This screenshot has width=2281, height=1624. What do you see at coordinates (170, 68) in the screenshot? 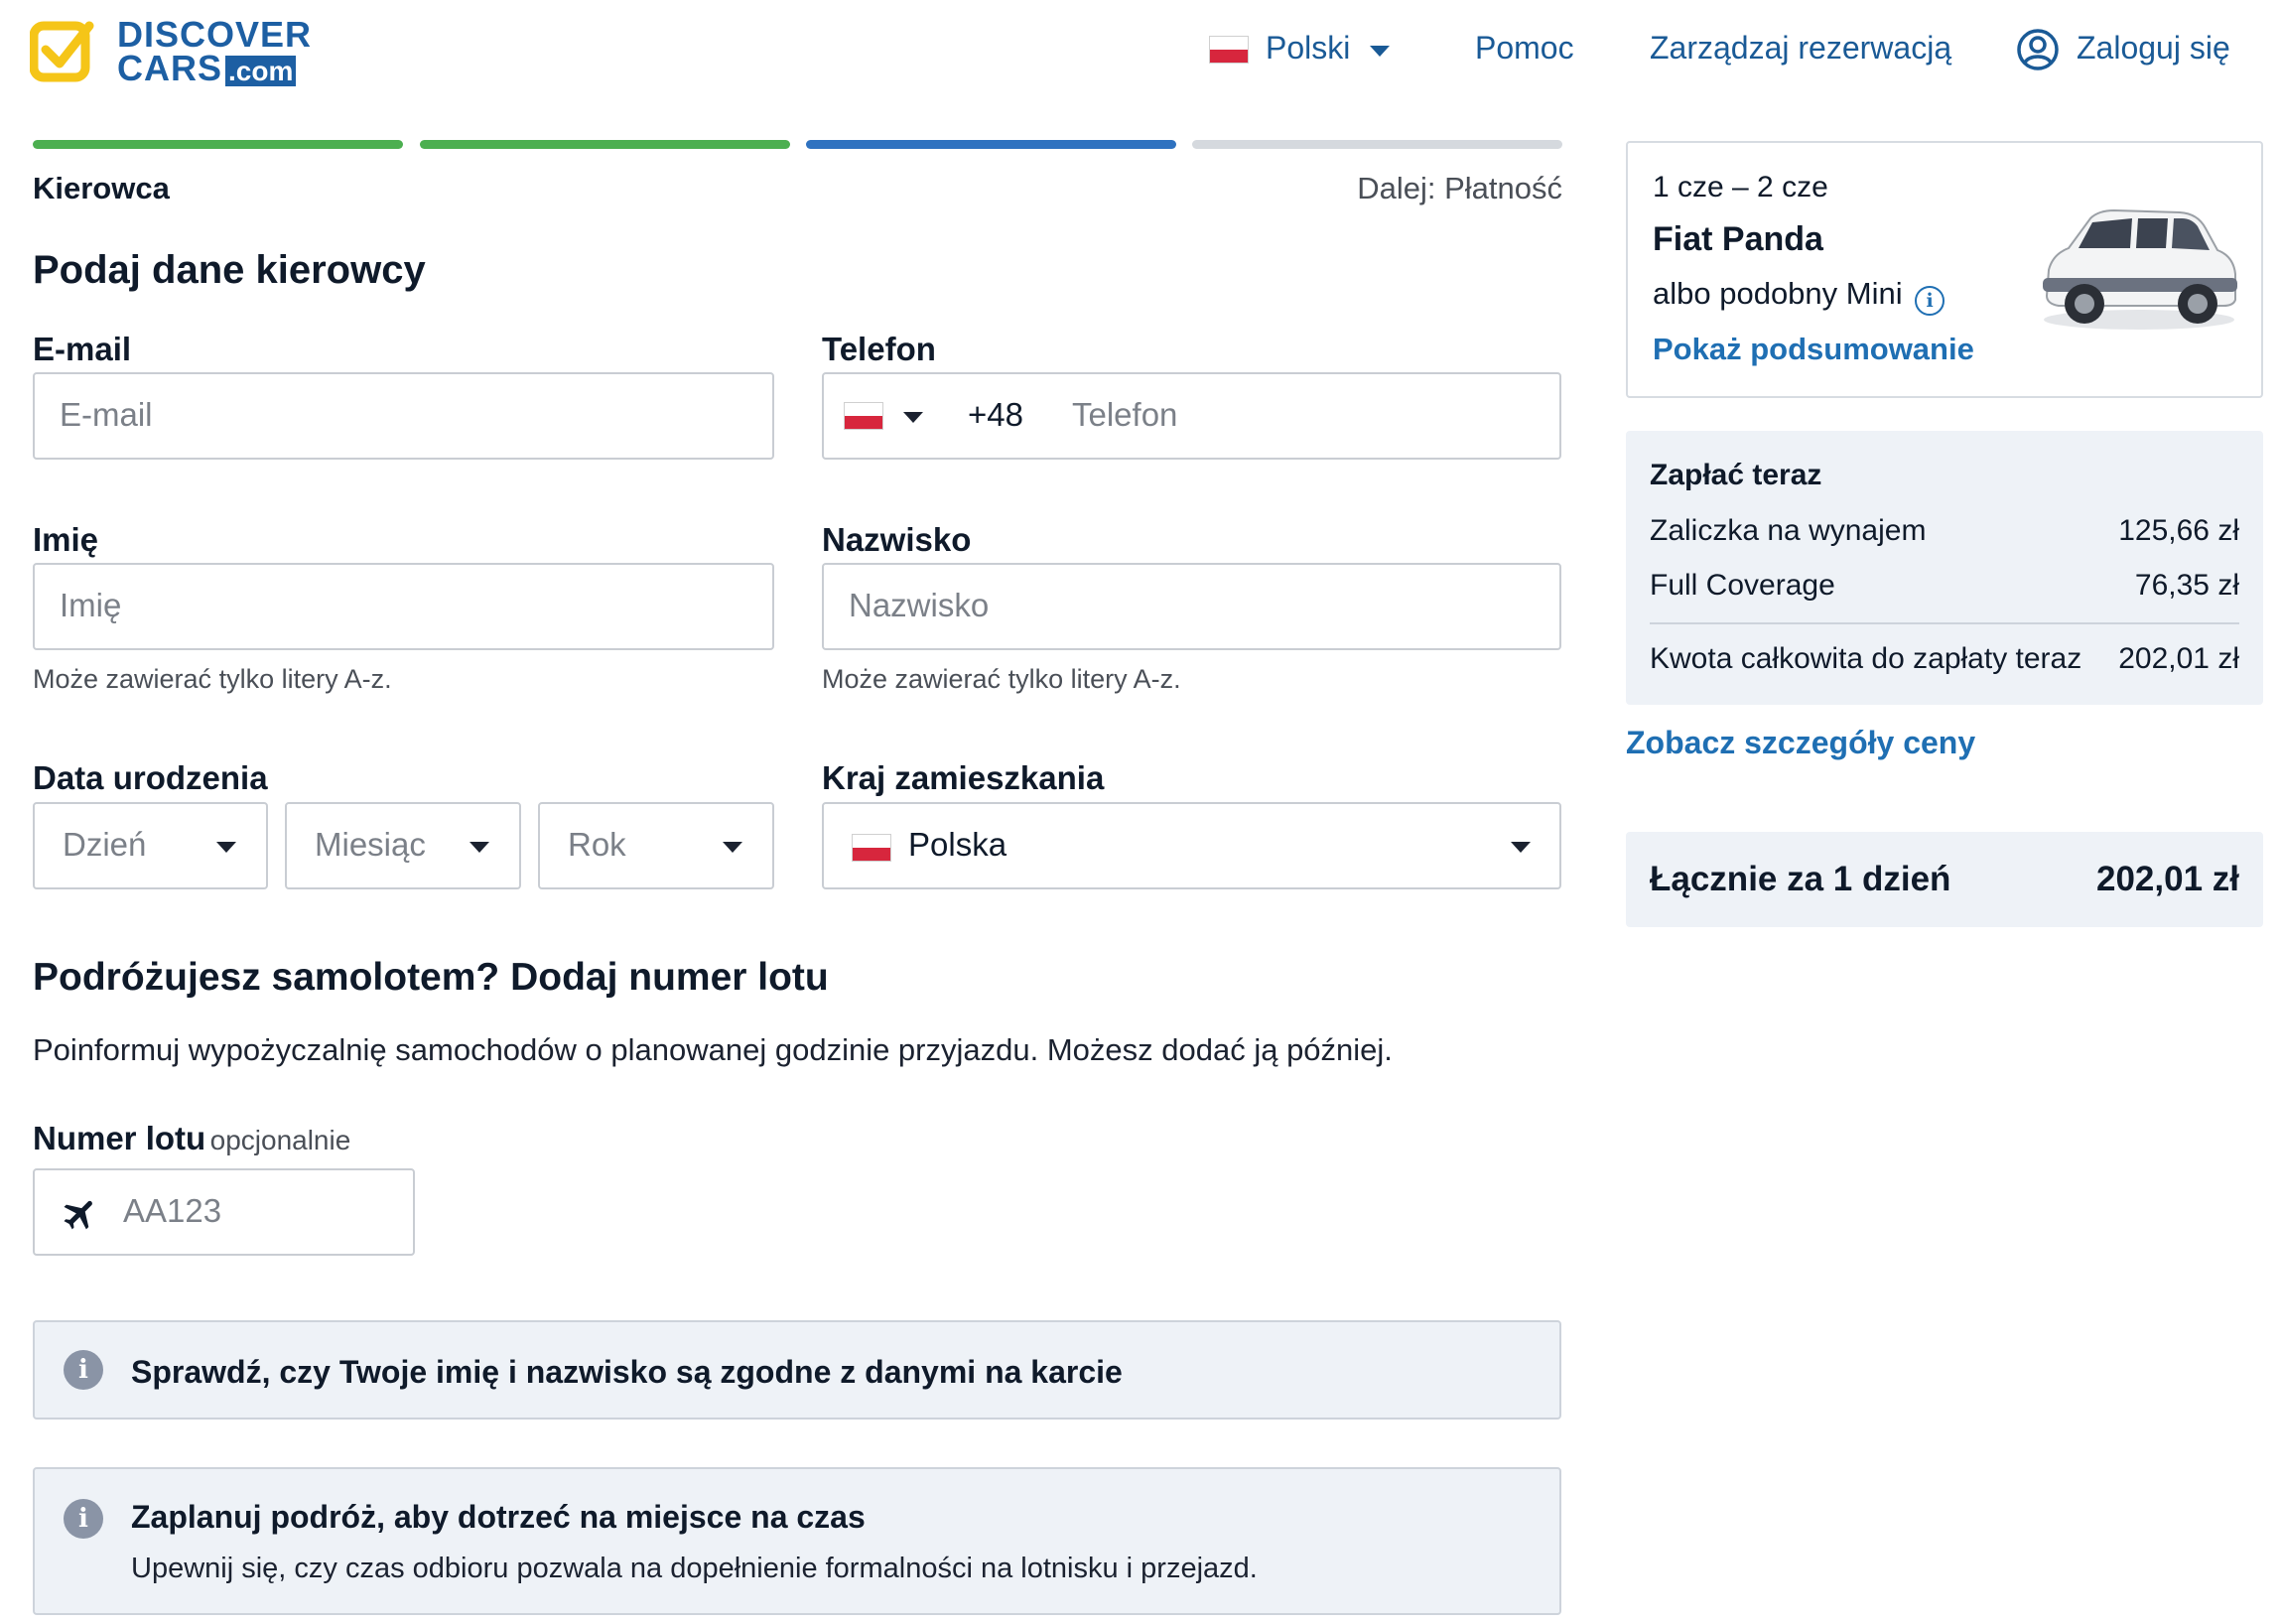
I see `logo-text-line2: CARS` at bounding box center [170, 68].